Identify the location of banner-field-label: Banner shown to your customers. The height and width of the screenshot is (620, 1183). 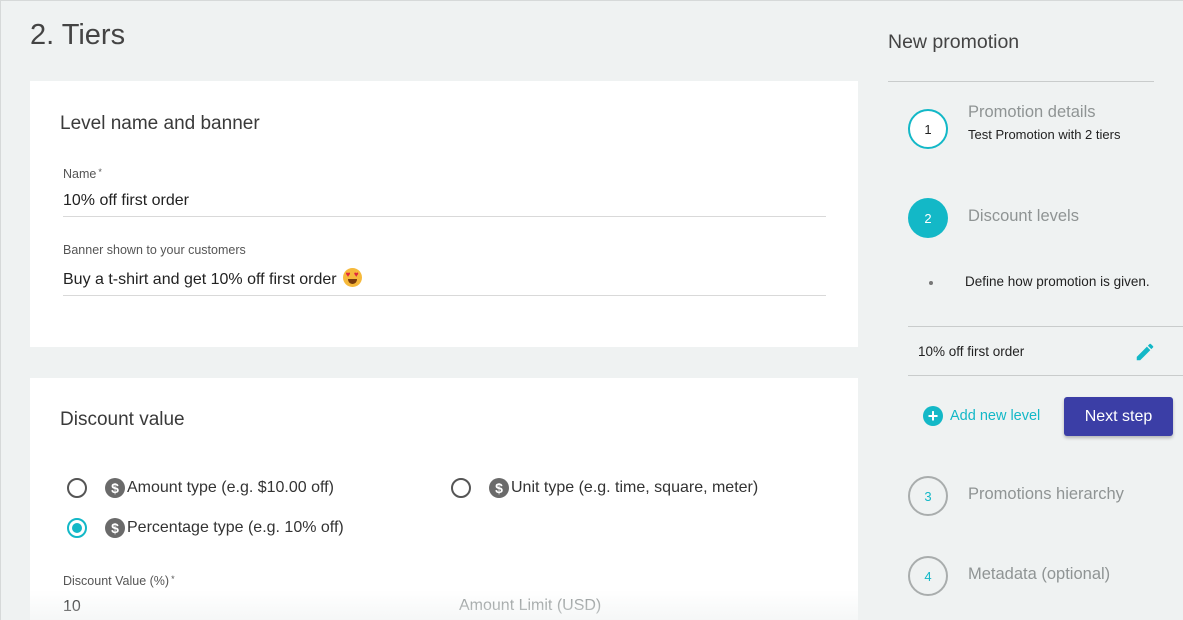
(154, 250).